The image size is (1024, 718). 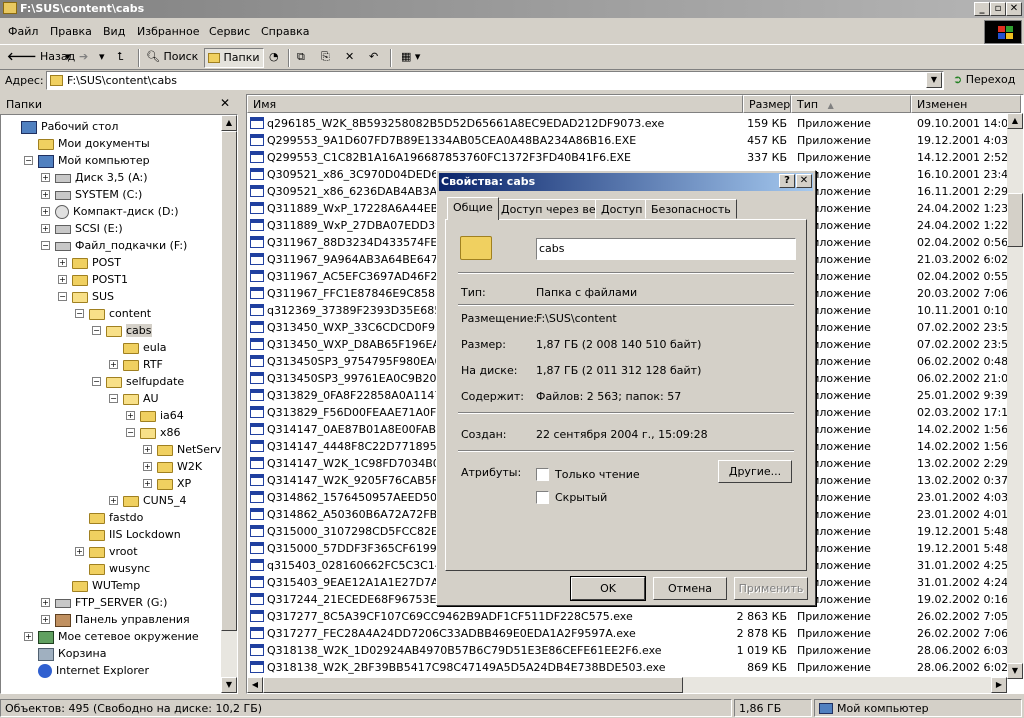 I want to click on tree-node: fastdo, so click(x=116, y=517).